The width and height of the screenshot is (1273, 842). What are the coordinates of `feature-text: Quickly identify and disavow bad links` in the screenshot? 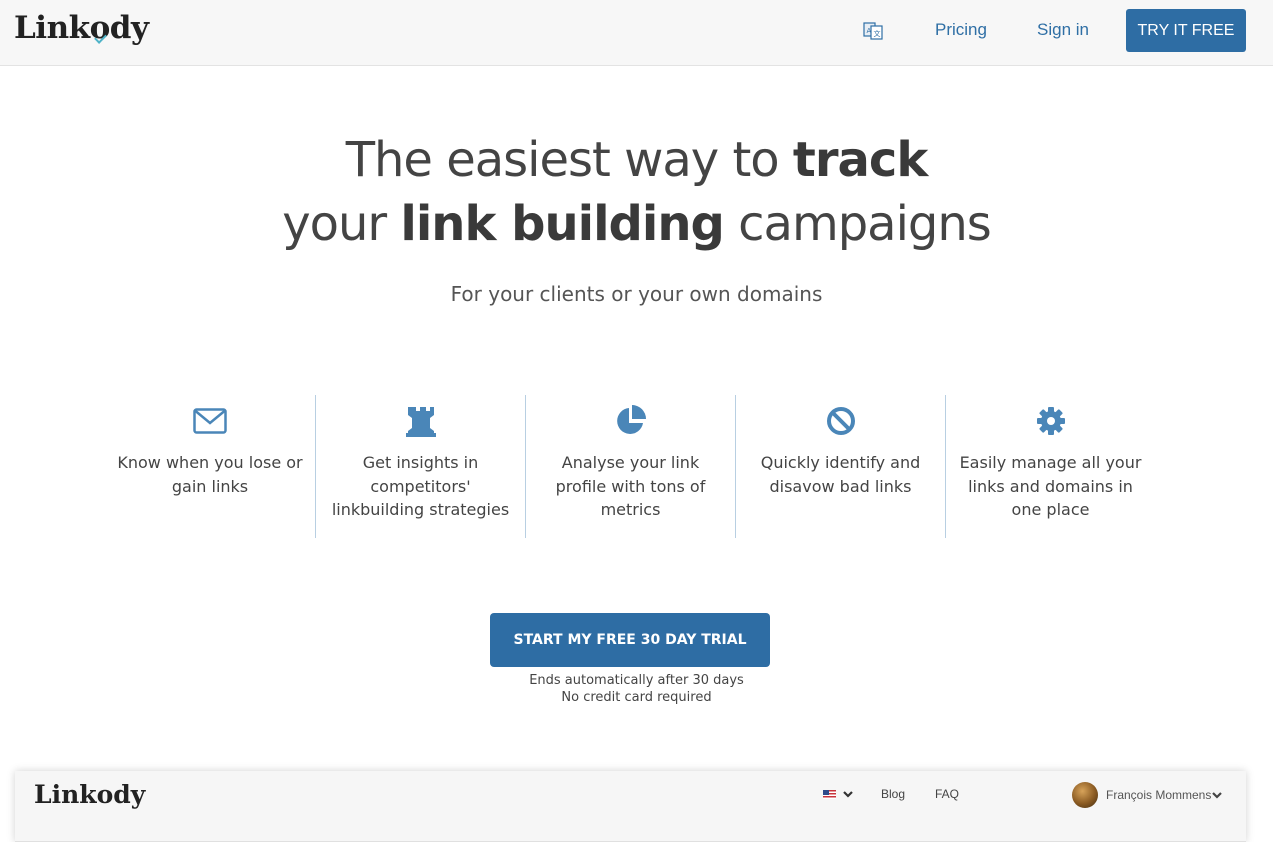 It's located at (840, 474).